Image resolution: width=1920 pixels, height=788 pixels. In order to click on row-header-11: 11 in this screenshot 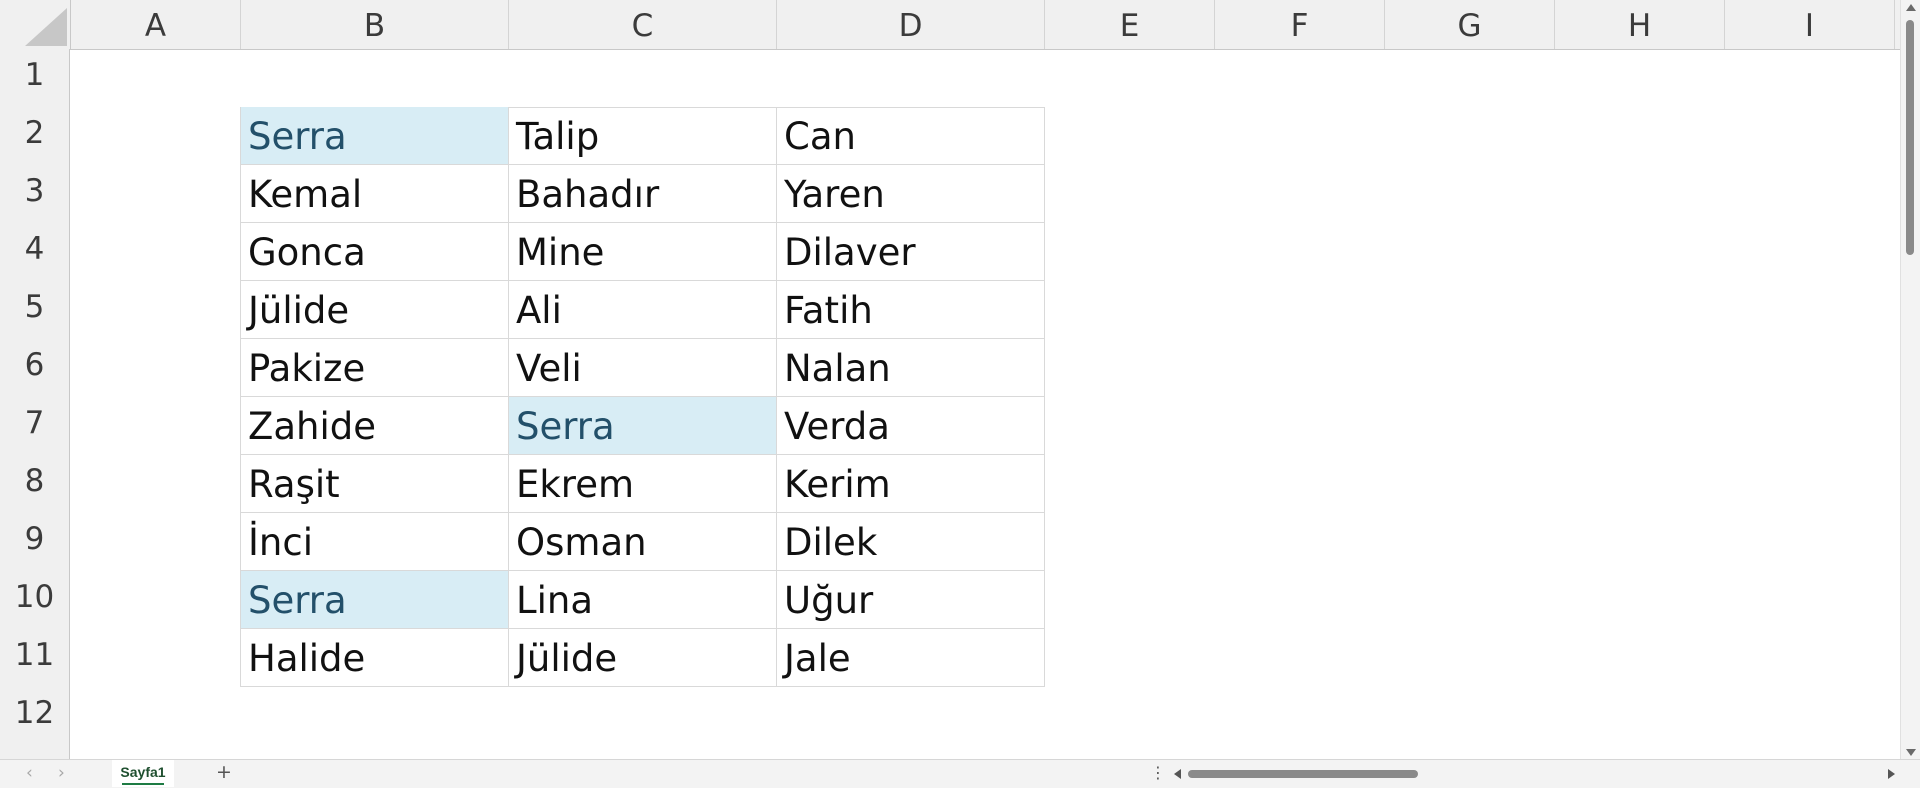, I will do `click(35, 658)`.